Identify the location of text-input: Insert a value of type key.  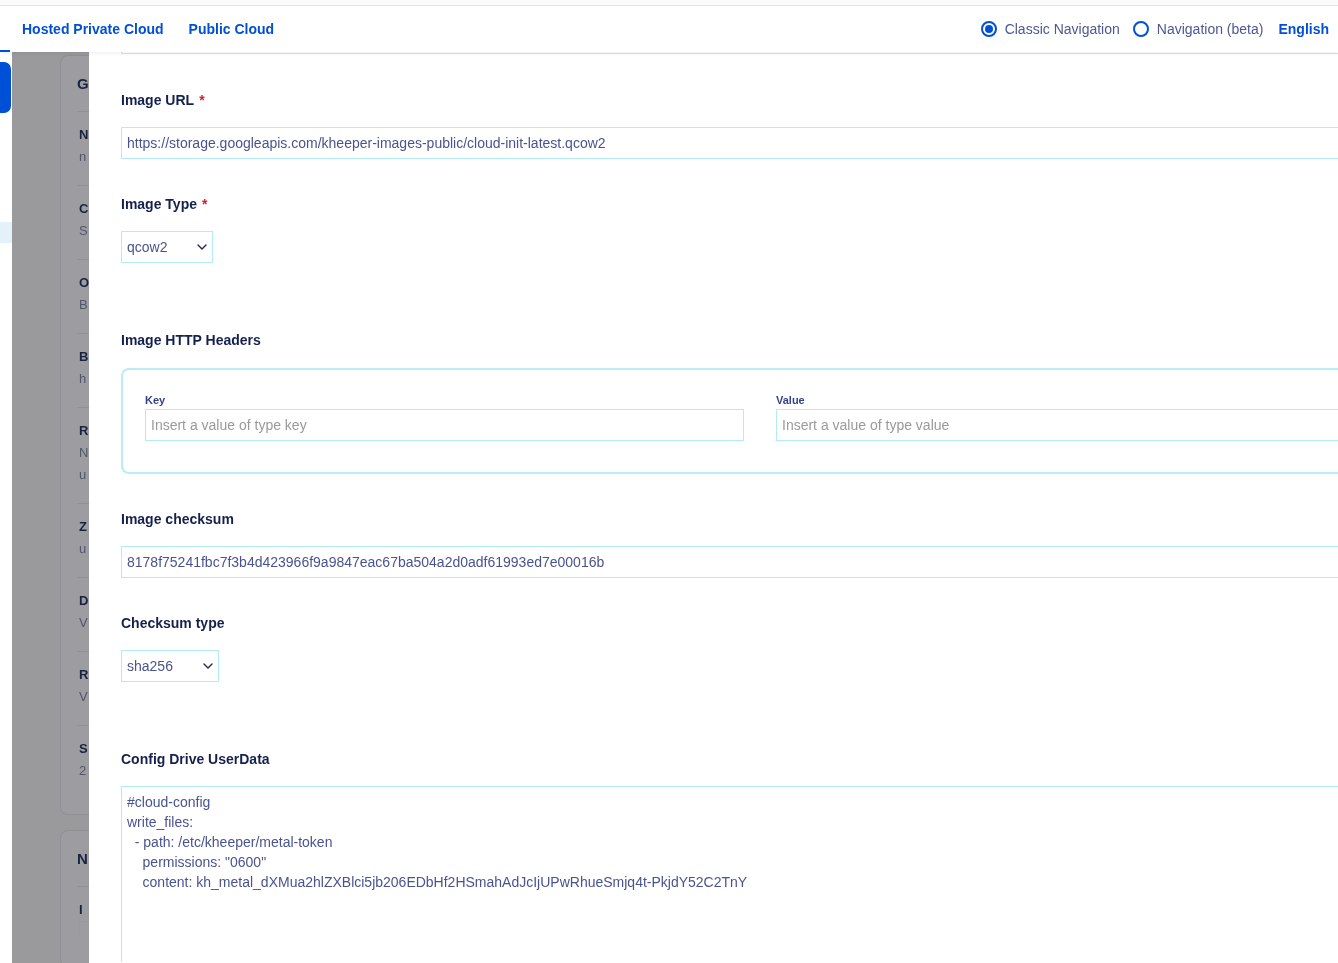
(444, 425).